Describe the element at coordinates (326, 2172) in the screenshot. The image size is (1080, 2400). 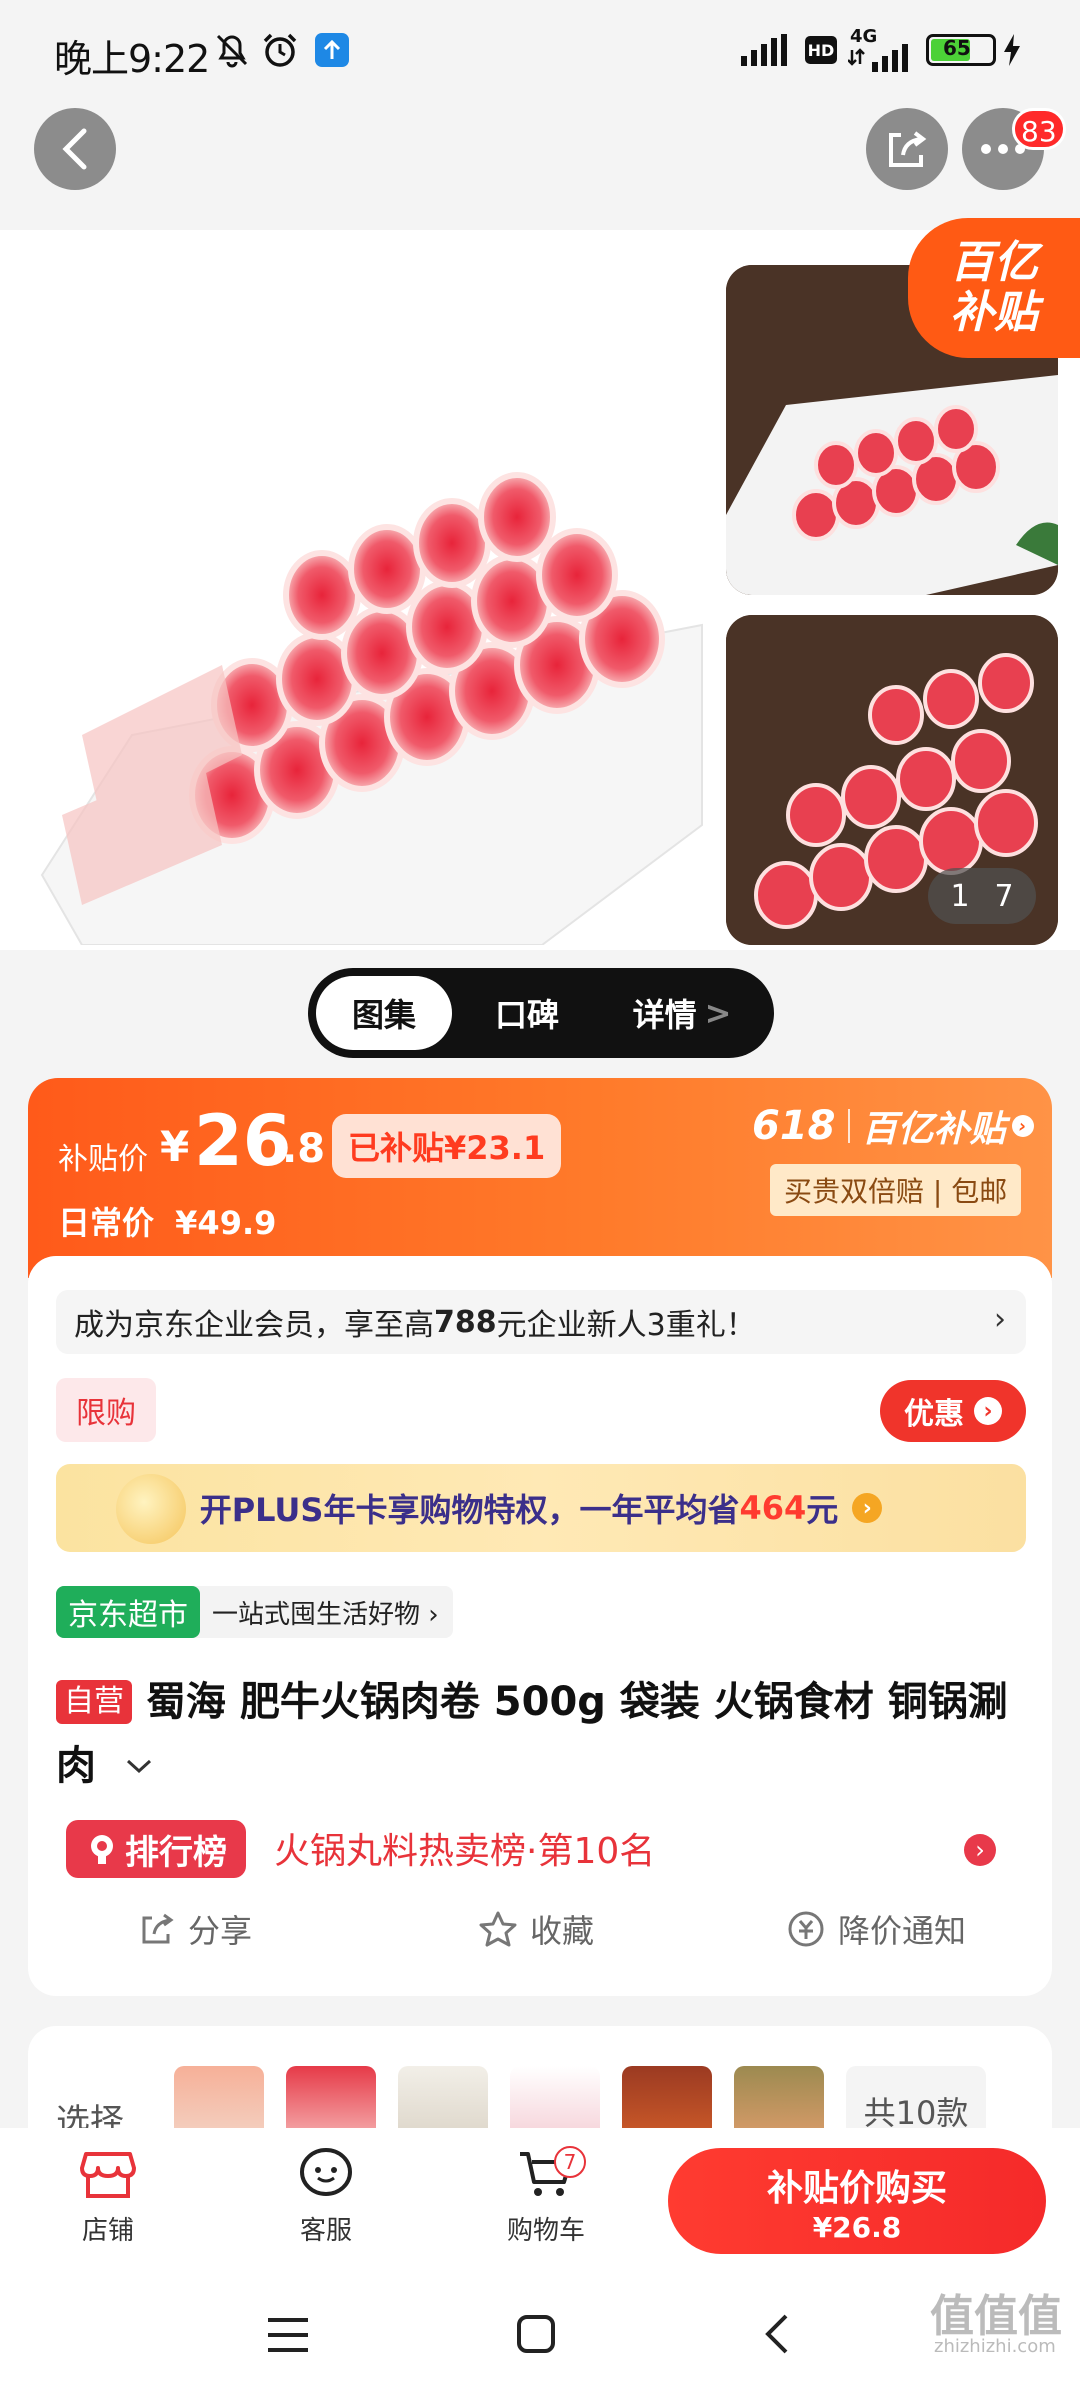
I see `chat-face-icon` at that location.